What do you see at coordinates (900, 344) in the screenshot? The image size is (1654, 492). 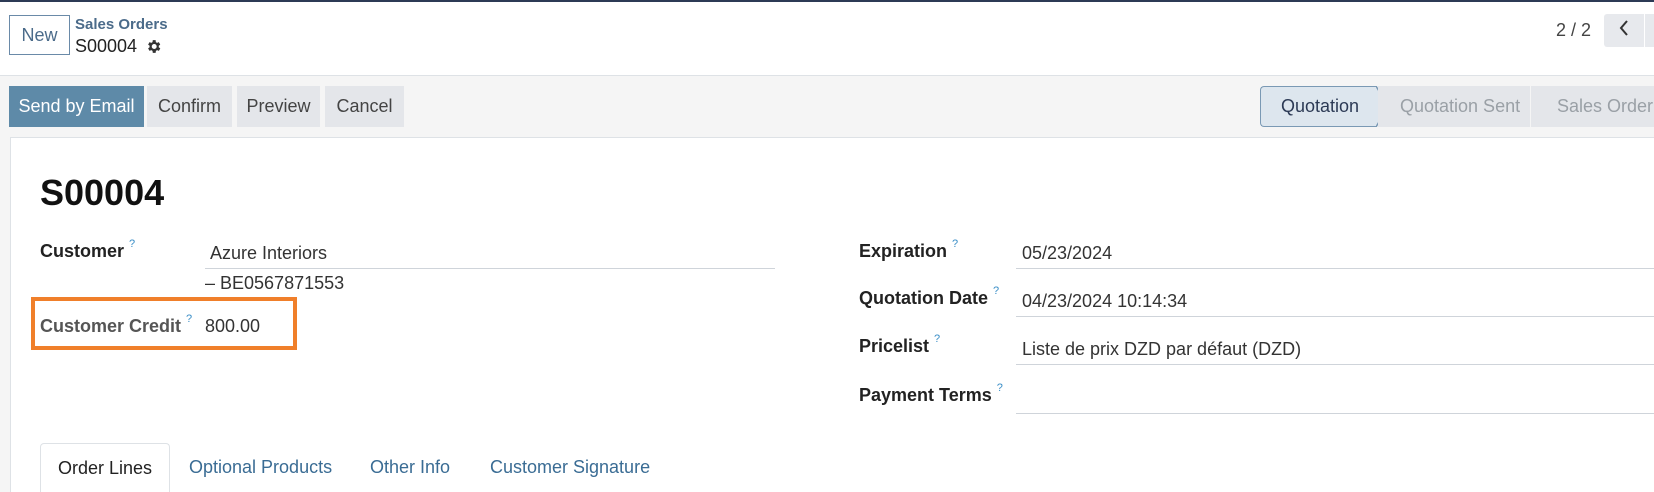 I see `pricelist-label: Pricelist?` at bounding box center [900, 344].